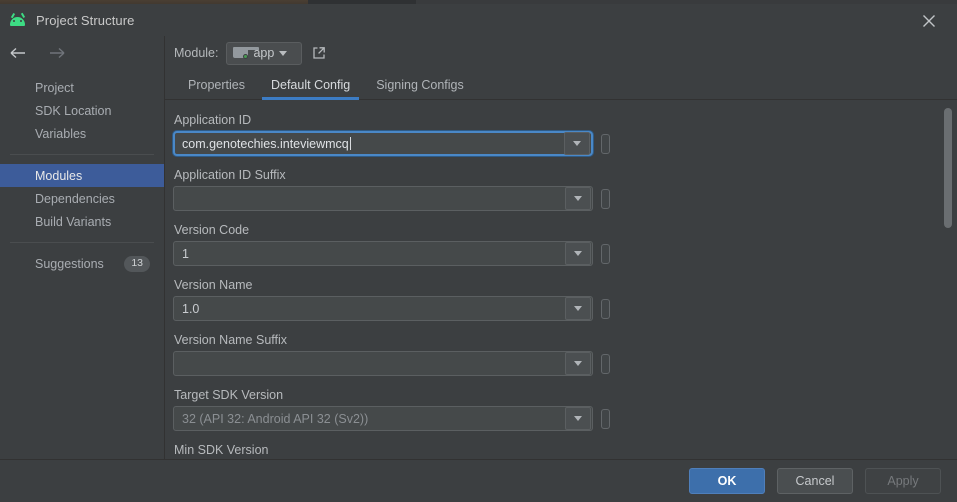 The image size is (957, 502). I want to click on sidebar-item-label: Variables, so click(61, 133).